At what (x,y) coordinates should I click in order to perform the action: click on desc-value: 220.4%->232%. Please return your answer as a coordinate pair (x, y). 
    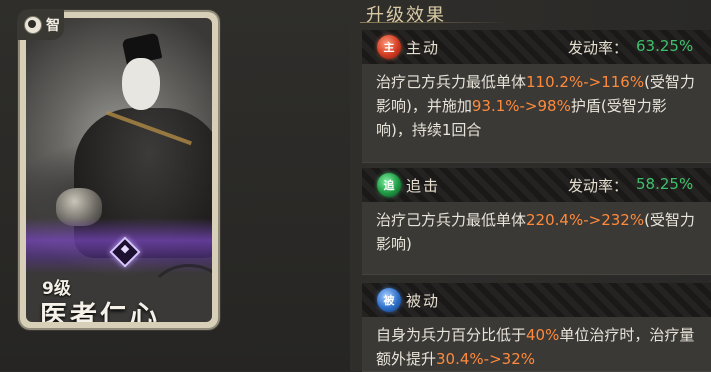
    Looking at the image, I should click on (585, 220).